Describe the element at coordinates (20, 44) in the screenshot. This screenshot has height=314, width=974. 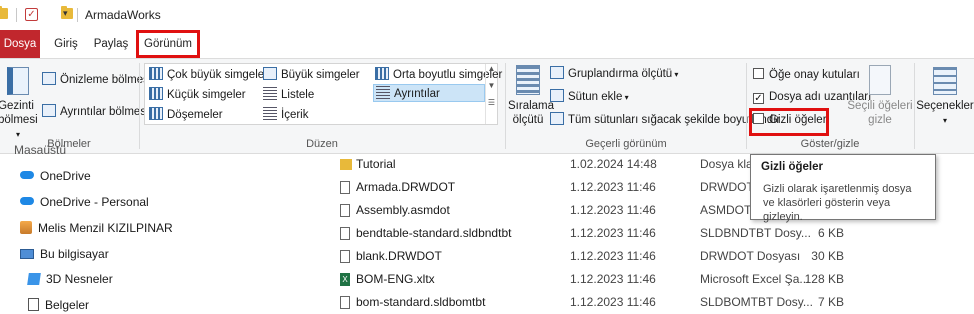
I see `tab-file: Dosya` at that location.